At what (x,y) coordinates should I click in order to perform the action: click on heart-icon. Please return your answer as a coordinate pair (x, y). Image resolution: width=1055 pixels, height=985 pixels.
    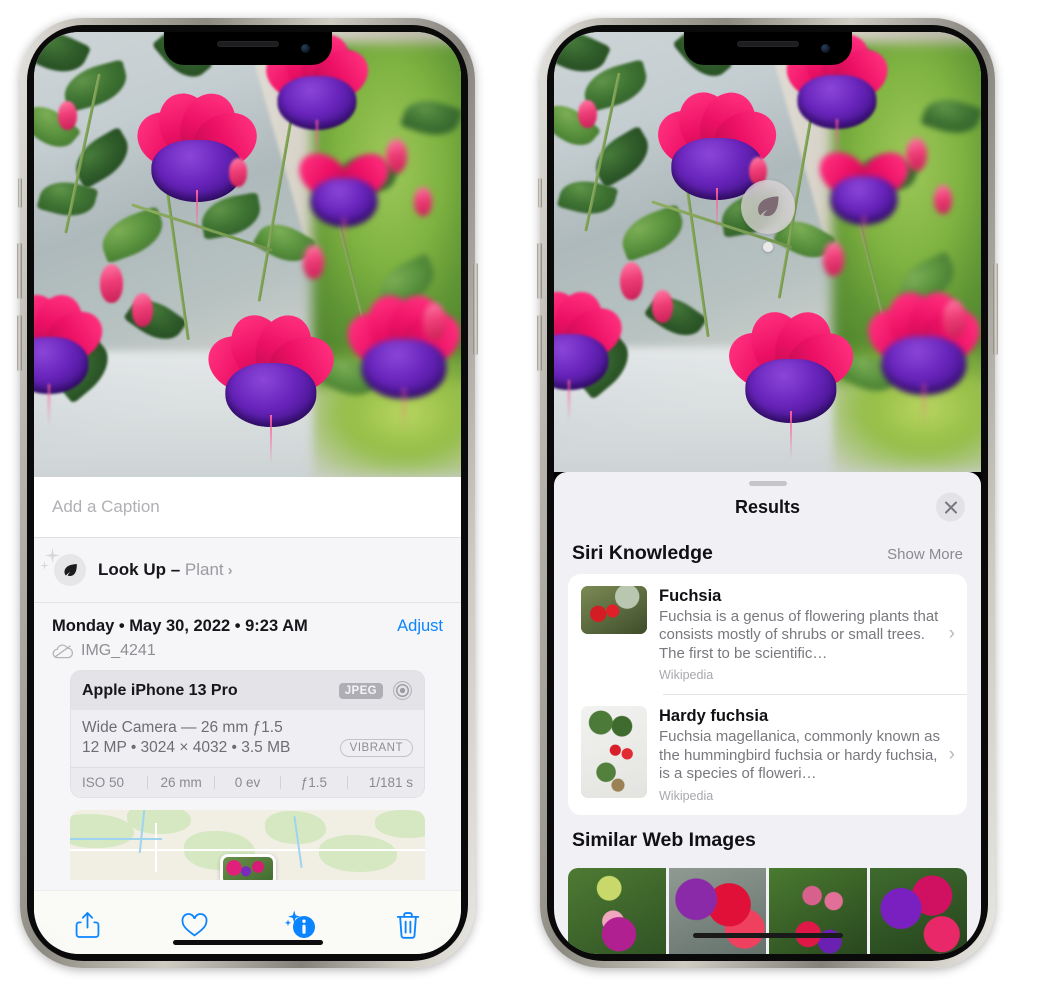
    Looking at the image, I should click on (194, 924).